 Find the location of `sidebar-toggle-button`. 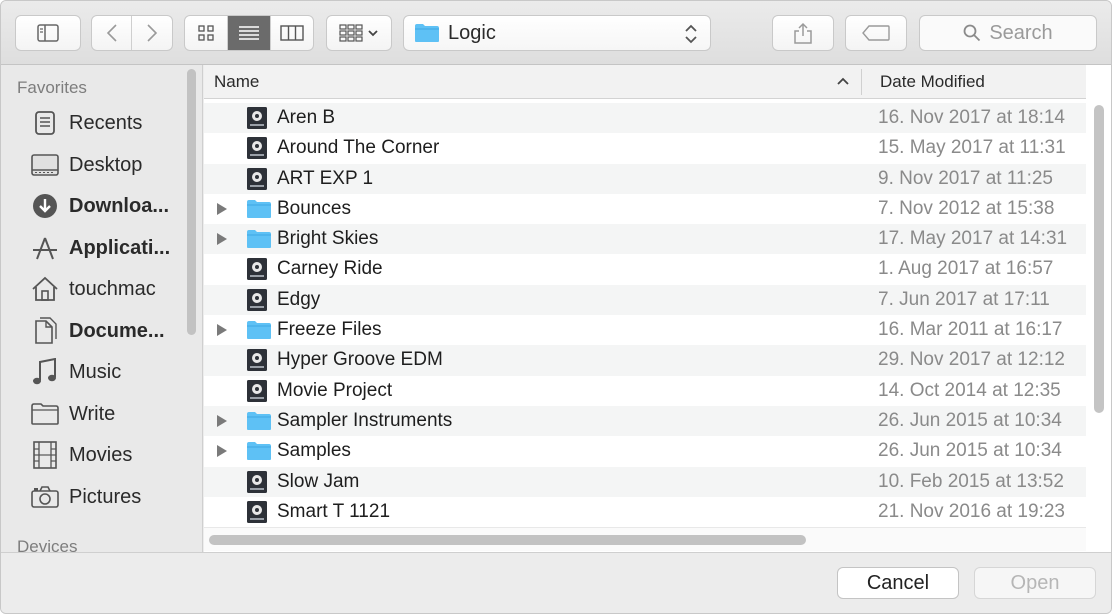

sidebar-toggle-button is located at coordinates (48, 33).